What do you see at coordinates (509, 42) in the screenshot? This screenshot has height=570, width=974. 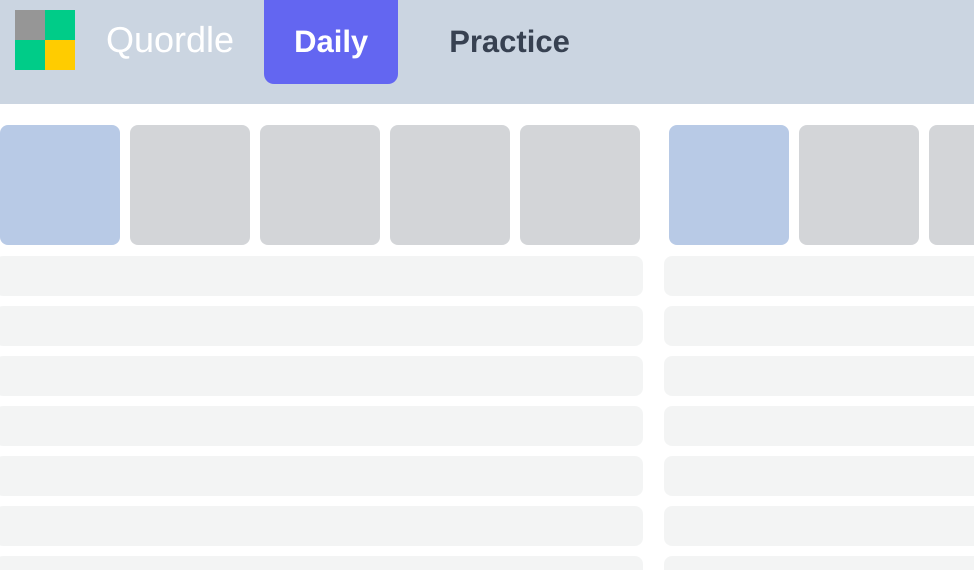 I see `nav-tab: Practice` at bounding box center [509, 42].